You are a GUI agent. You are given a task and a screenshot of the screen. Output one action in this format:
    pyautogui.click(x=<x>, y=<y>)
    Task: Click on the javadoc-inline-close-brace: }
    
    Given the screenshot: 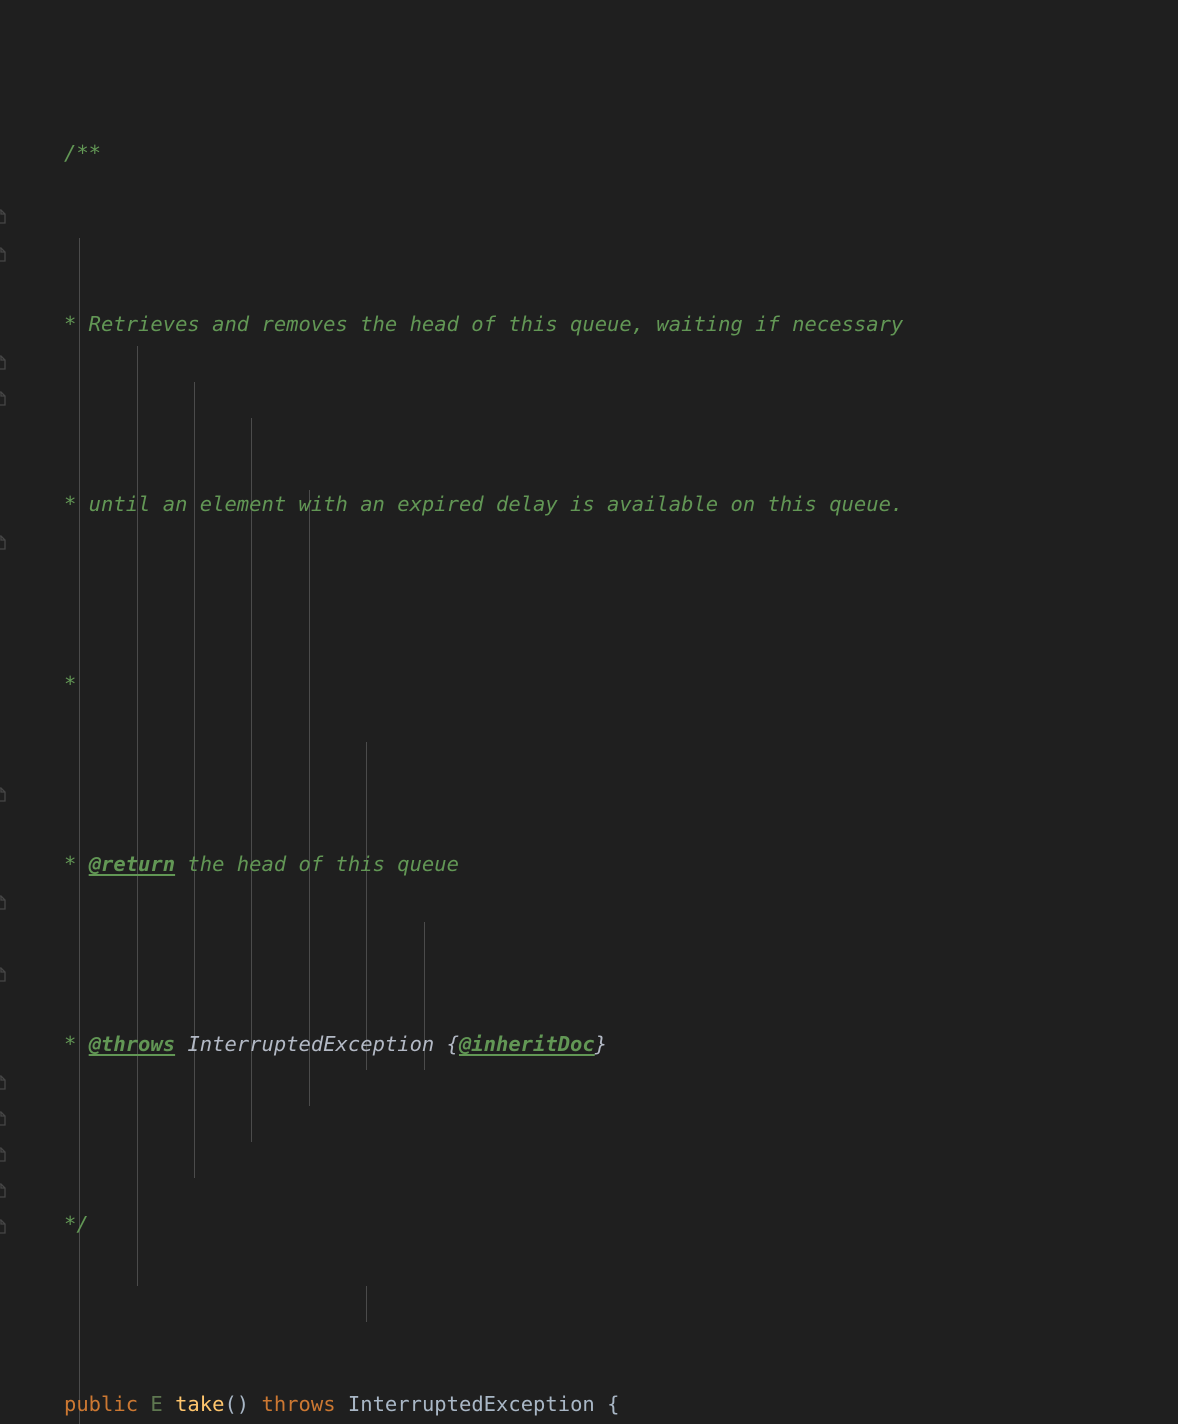 What is the action you would take?
    pyautogui.click(x=601, y=1044)
    